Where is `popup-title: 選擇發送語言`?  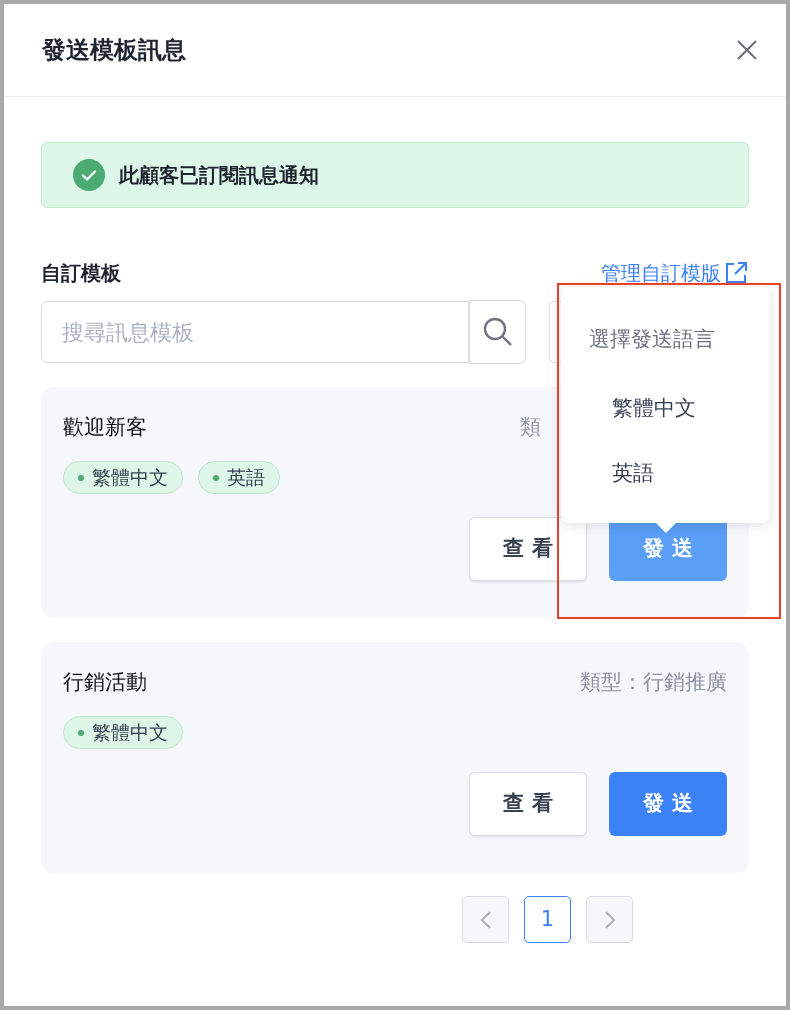 popup-title: 選擇發送語言 is located at coordinates (652, 339).